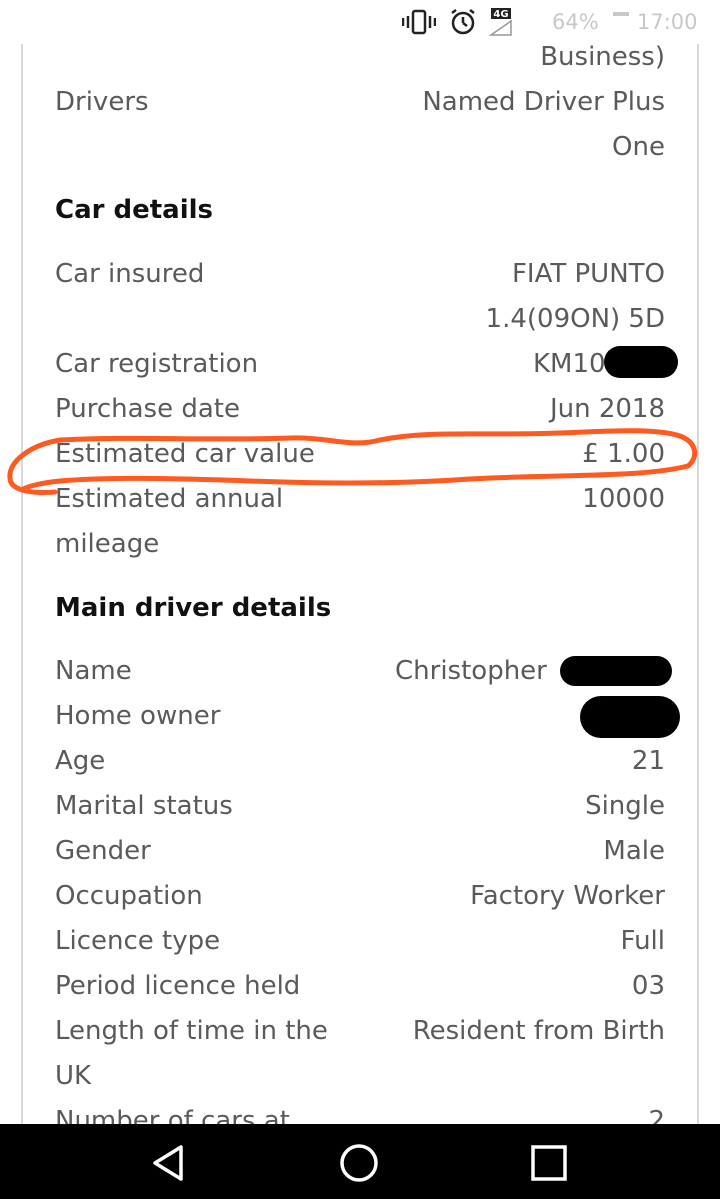 The height and width of the screenshot is (1199, 720). I want to click on uk-residency-label-line1: Length of time in the, so click(191, 1031).